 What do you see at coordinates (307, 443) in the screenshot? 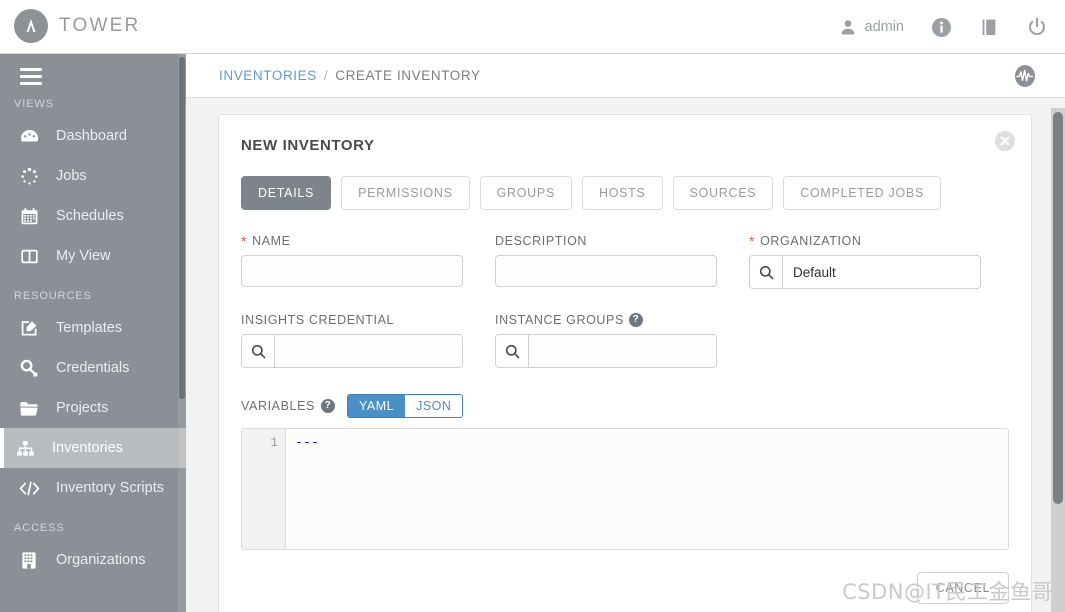
I see `code-line: ---` at bounding box center [307, 443].